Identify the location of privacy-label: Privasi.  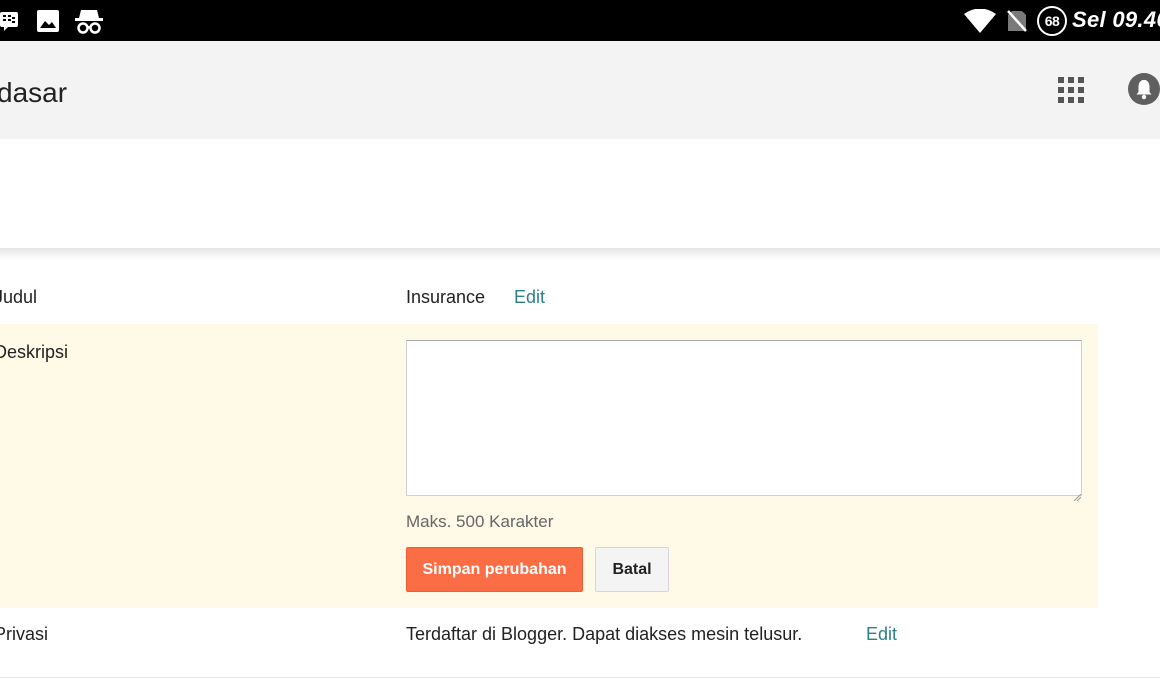
(24, 634).